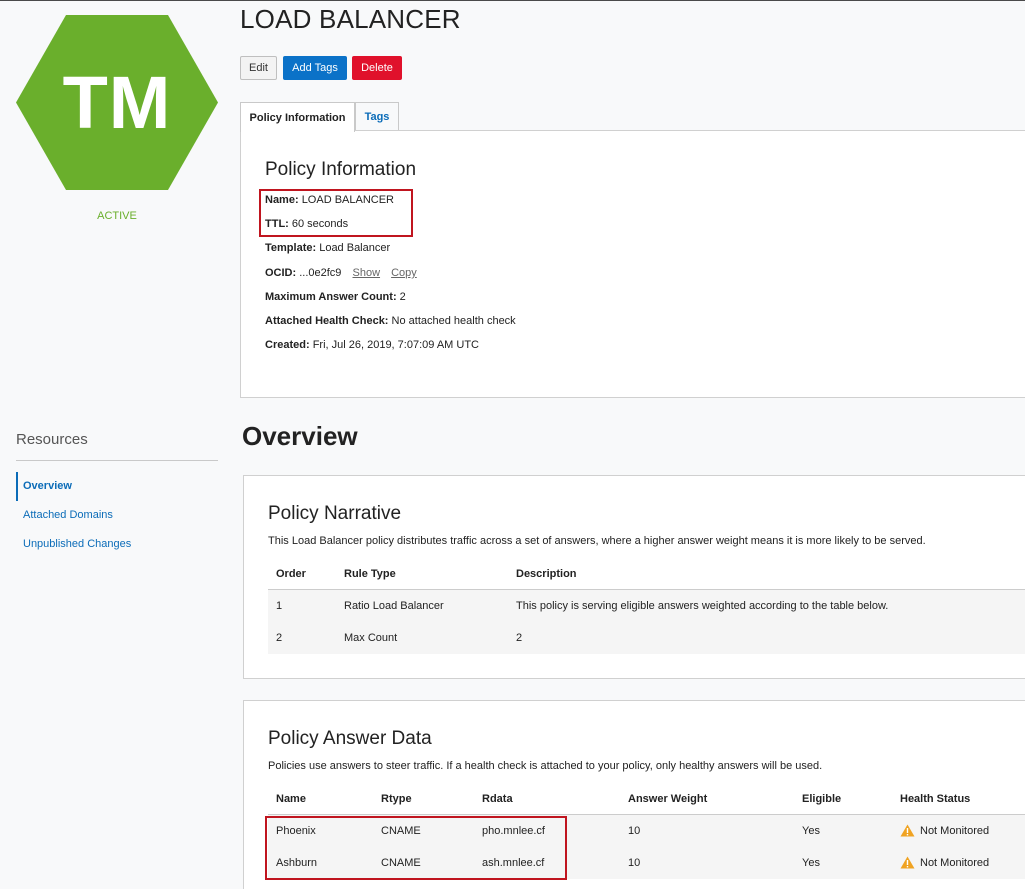 This screenshot has height=889, width=1025. Describe the element at coordinates (341, 169) in the screenshot. I see `policy-information-heading: Policy Information` at that location.